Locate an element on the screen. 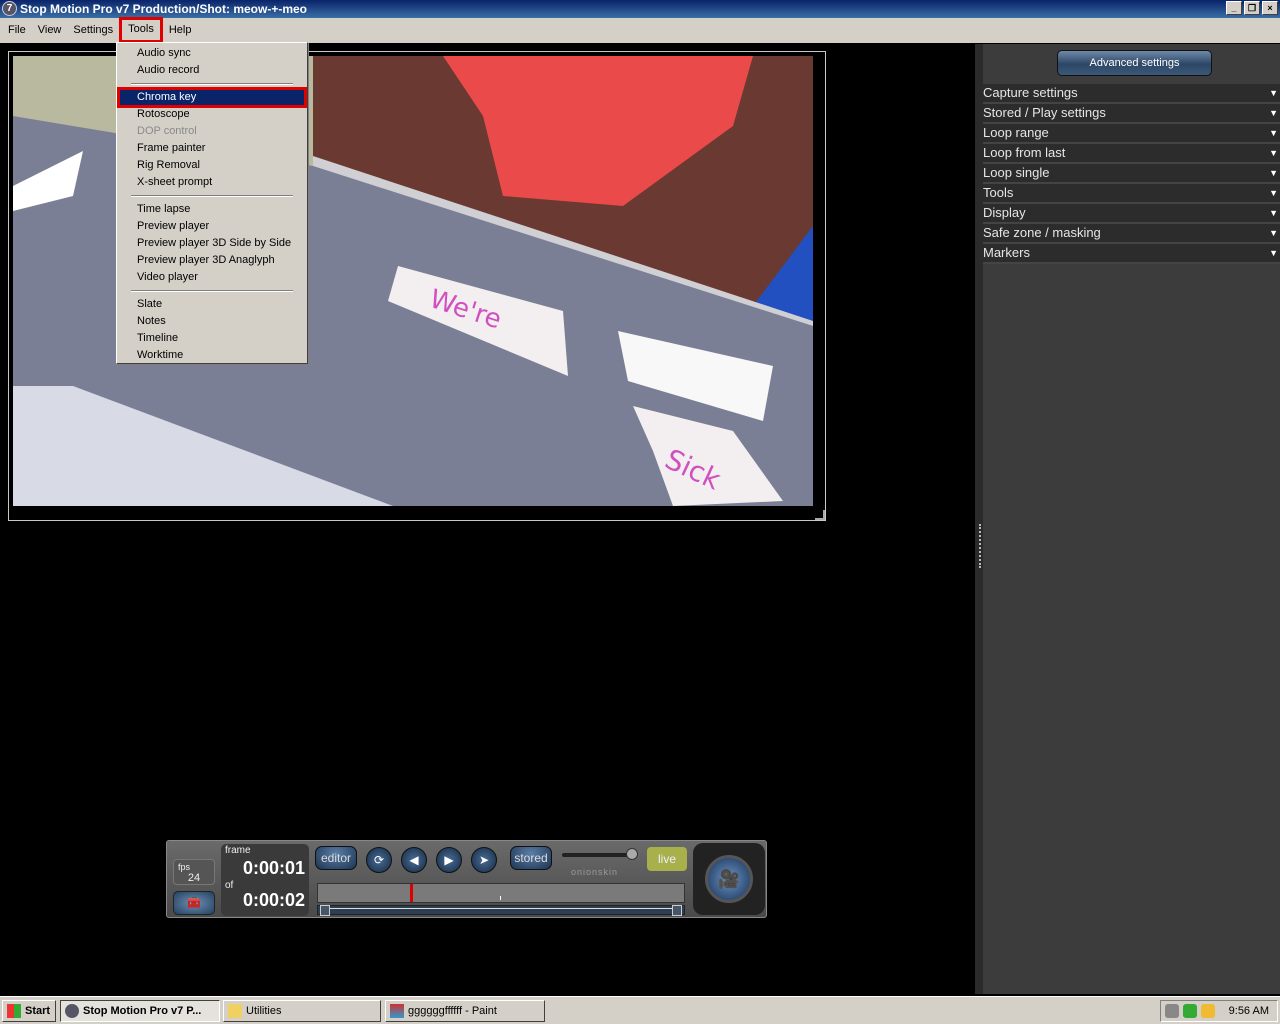  fps-value: 24 is located at coordinates (194, 878).